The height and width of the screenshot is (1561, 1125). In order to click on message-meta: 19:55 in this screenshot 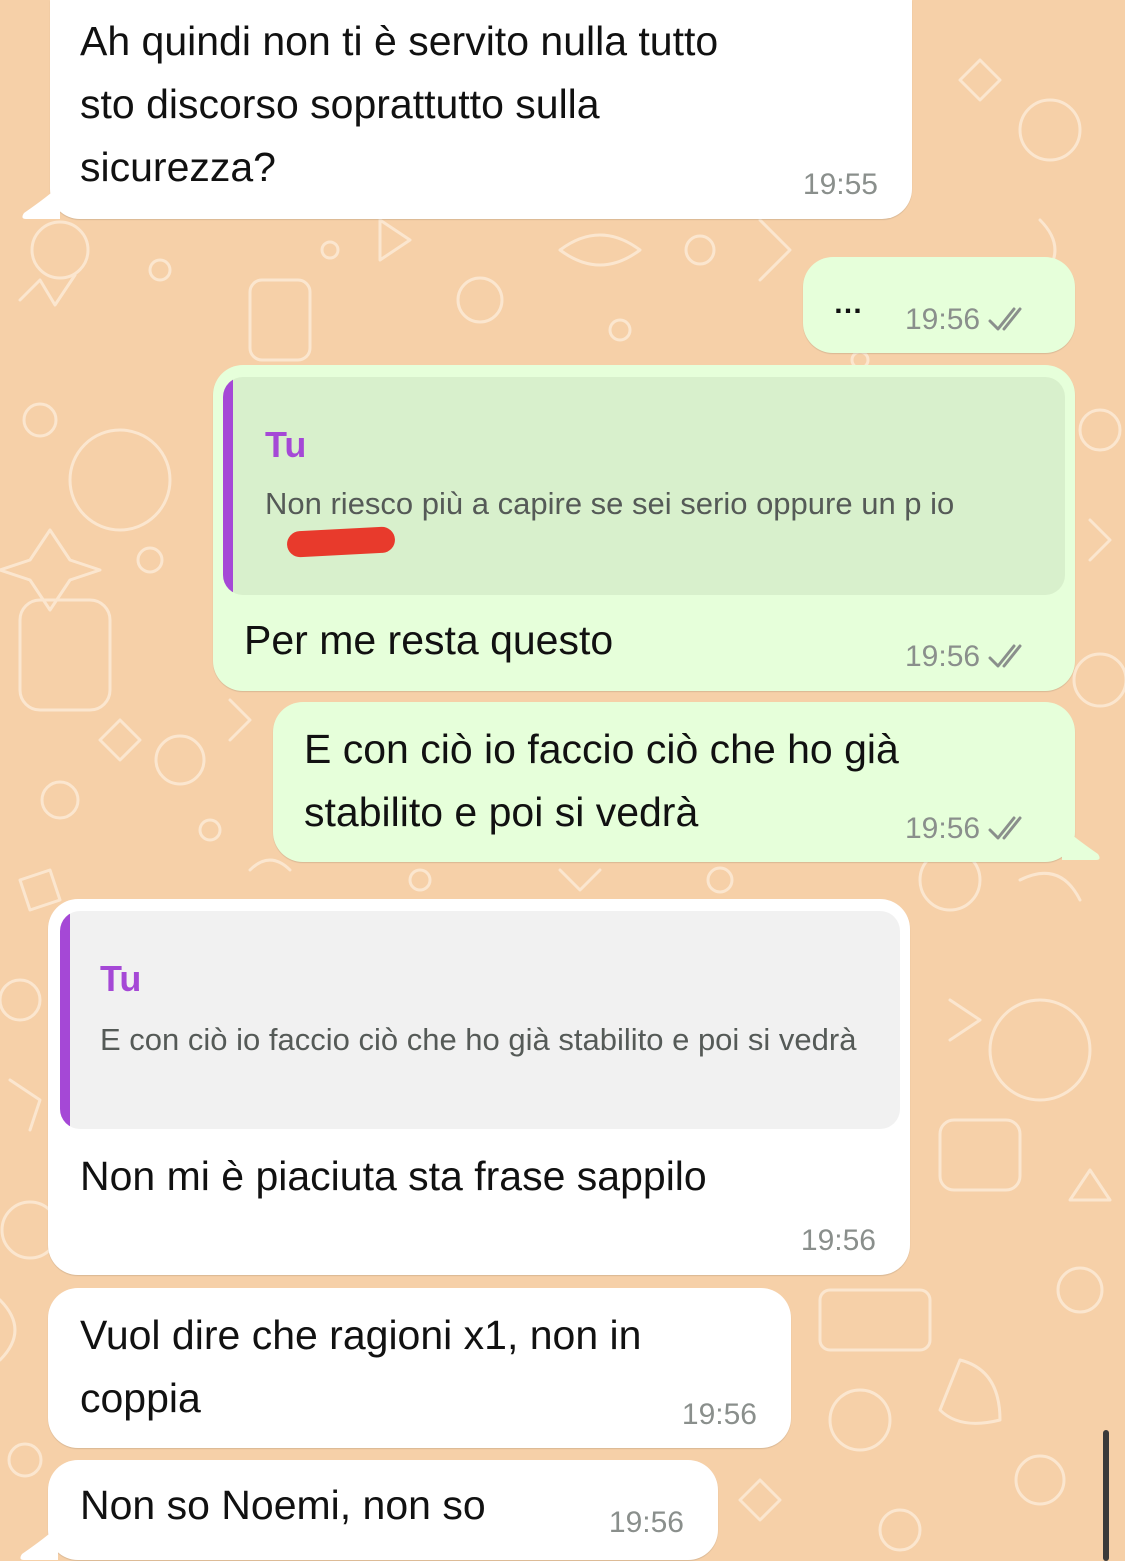, I will do `click(840, 185)`.